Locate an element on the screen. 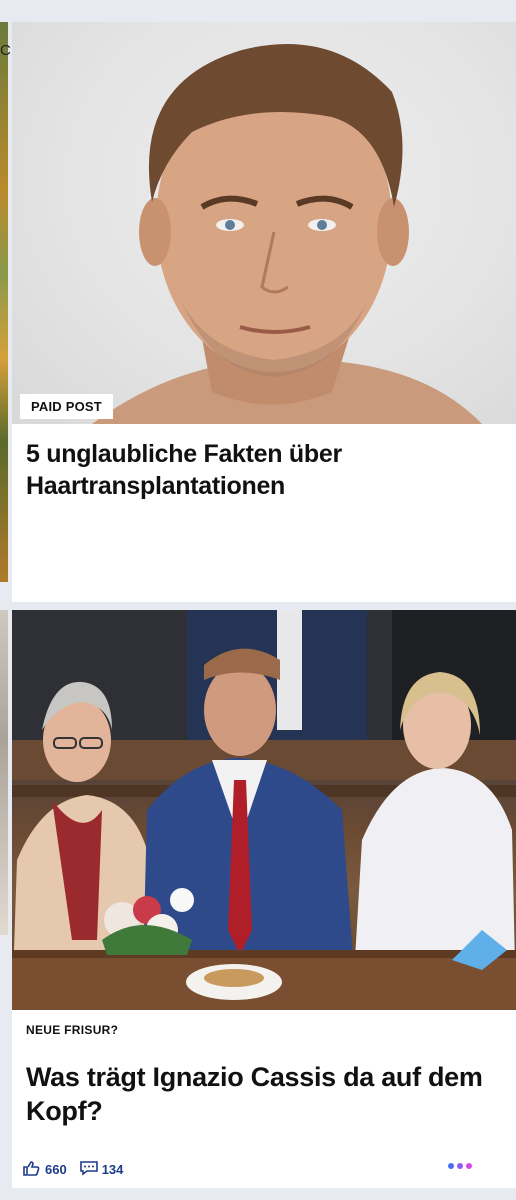 The width and height of the screenshot is (516, 1200). comments-count: 134 is located at coordinates (112, 1169).